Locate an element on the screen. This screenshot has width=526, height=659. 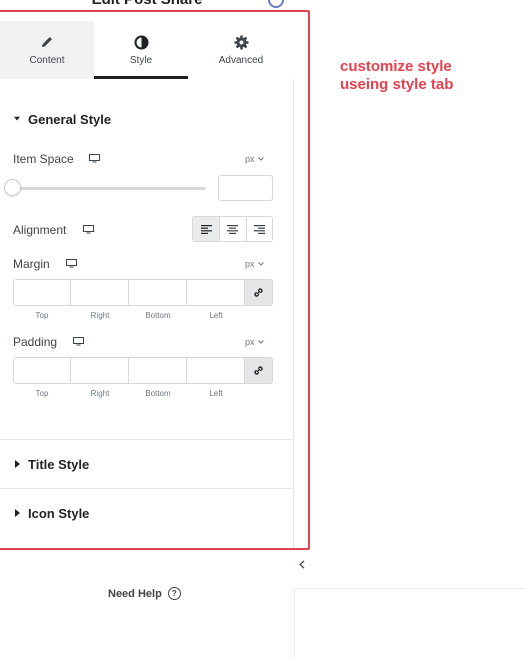
section-general-style: General Style is located at coordinates (147, 119).